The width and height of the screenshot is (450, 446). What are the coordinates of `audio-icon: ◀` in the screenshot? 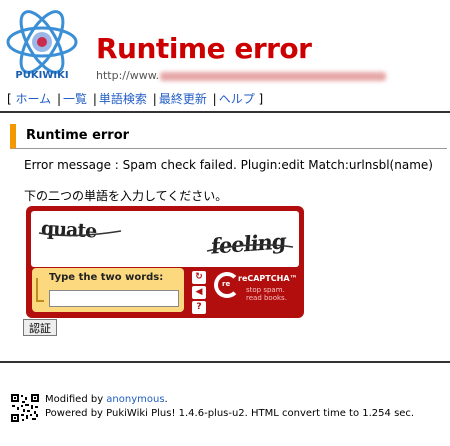 It's located at (199, 292).